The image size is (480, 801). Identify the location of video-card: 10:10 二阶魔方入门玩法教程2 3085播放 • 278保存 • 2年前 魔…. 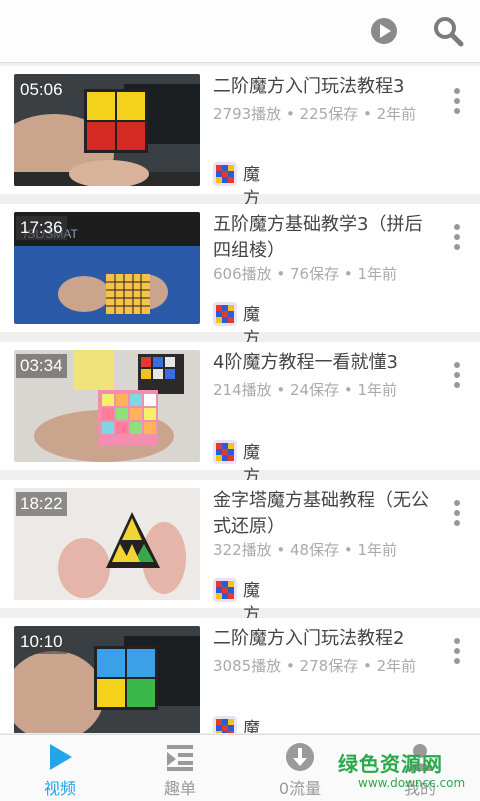
(240, 675).